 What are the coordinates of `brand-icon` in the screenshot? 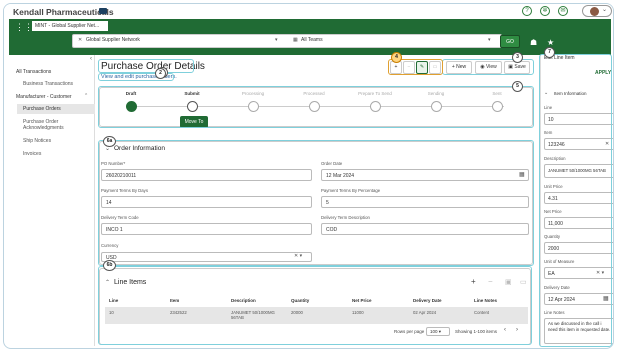 It's located at (103, 11).